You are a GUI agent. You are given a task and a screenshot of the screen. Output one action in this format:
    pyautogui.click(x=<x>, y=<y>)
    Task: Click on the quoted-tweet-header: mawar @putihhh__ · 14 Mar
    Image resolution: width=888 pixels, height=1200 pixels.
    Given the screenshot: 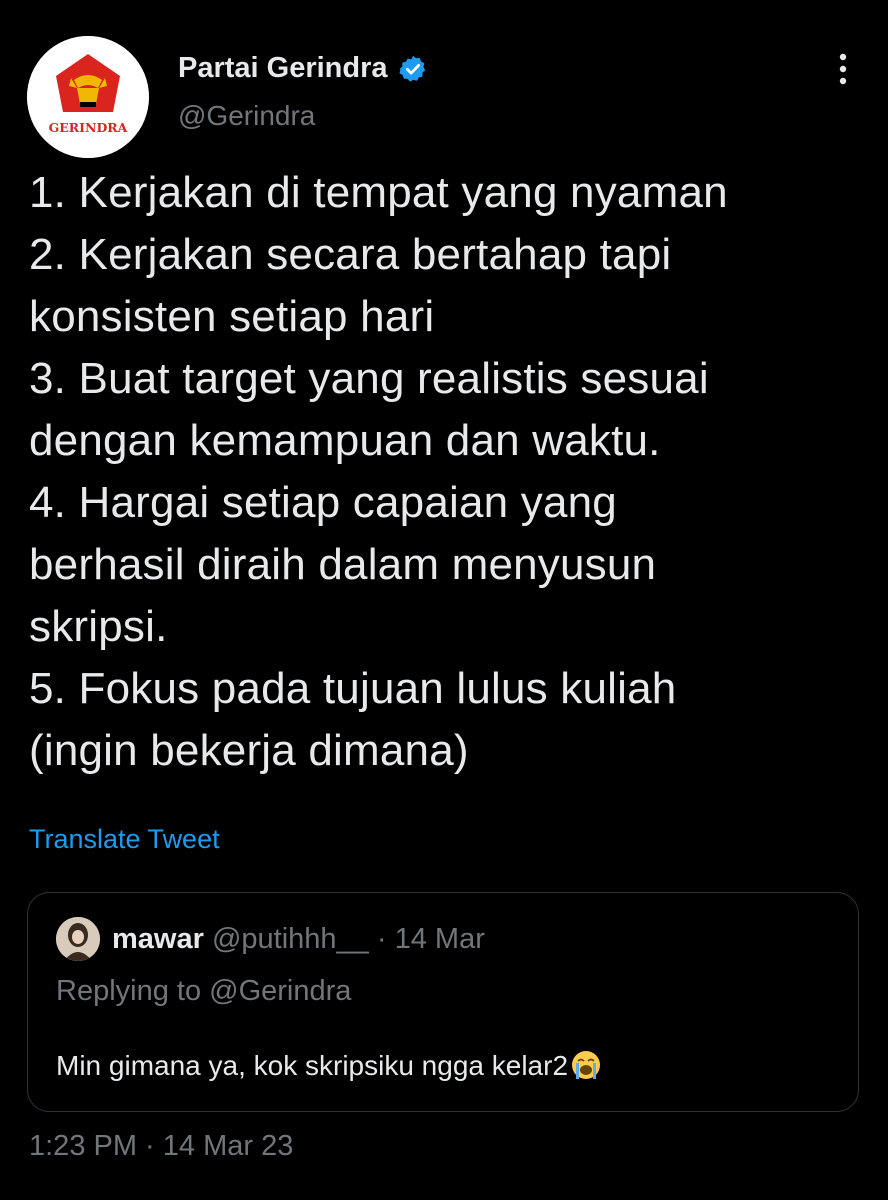 What is the action you would take?
    pyautogui.click(x=298, y=939)
    